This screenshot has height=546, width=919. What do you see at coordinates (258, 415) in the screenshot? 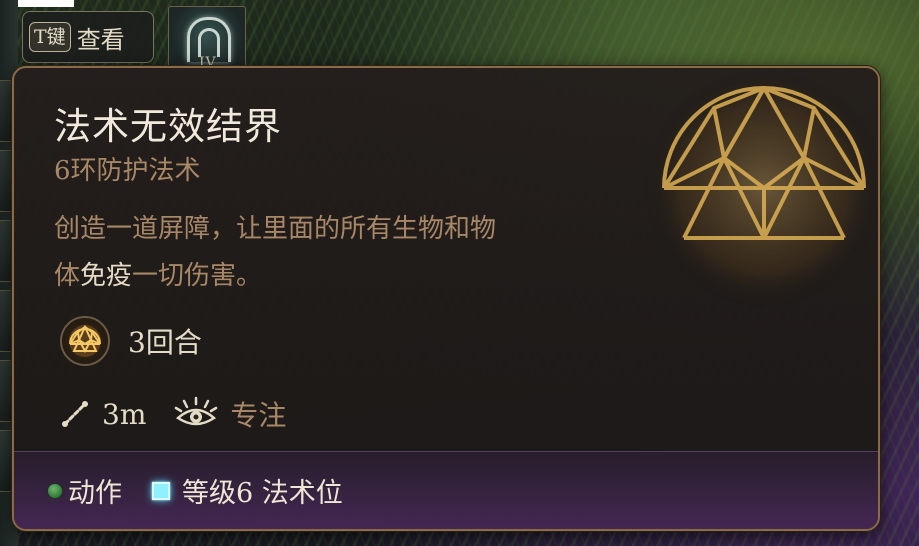
I see `concentration-text: 专注` at bounding box center [258, 415].